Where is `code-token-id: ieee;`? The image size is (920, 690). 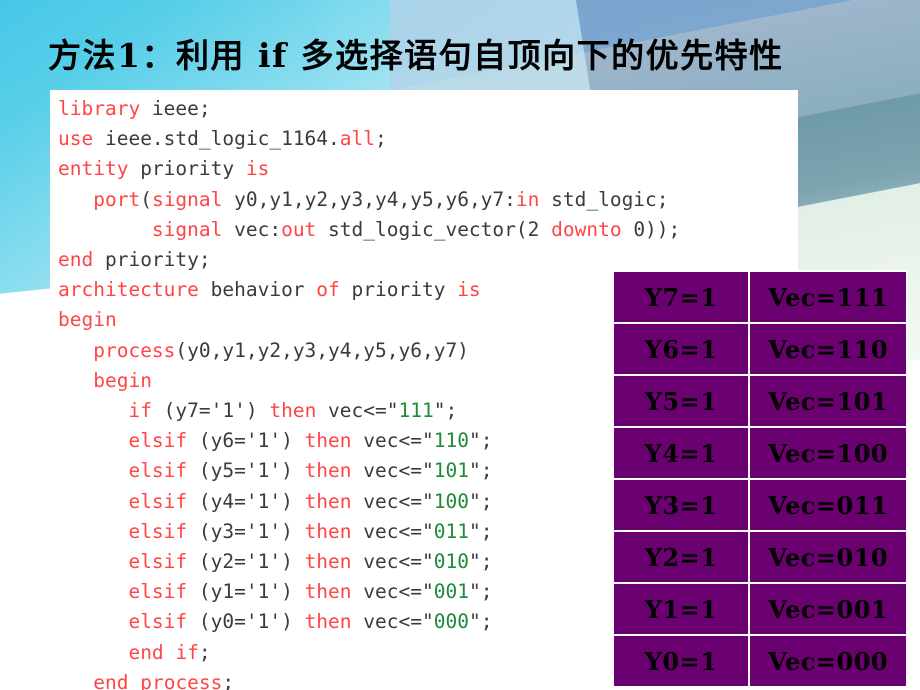 code-token-id: ieee; is located at coordinates (175, 108).